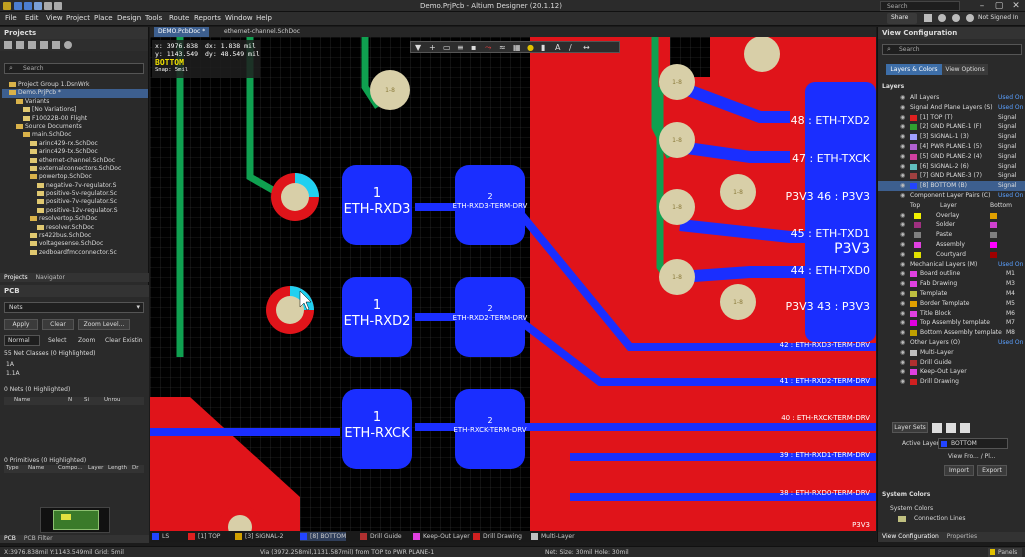 The width and height of the screenshot is (1025, 557). I want to click on panels-button: Panels, so click(1005, 552).